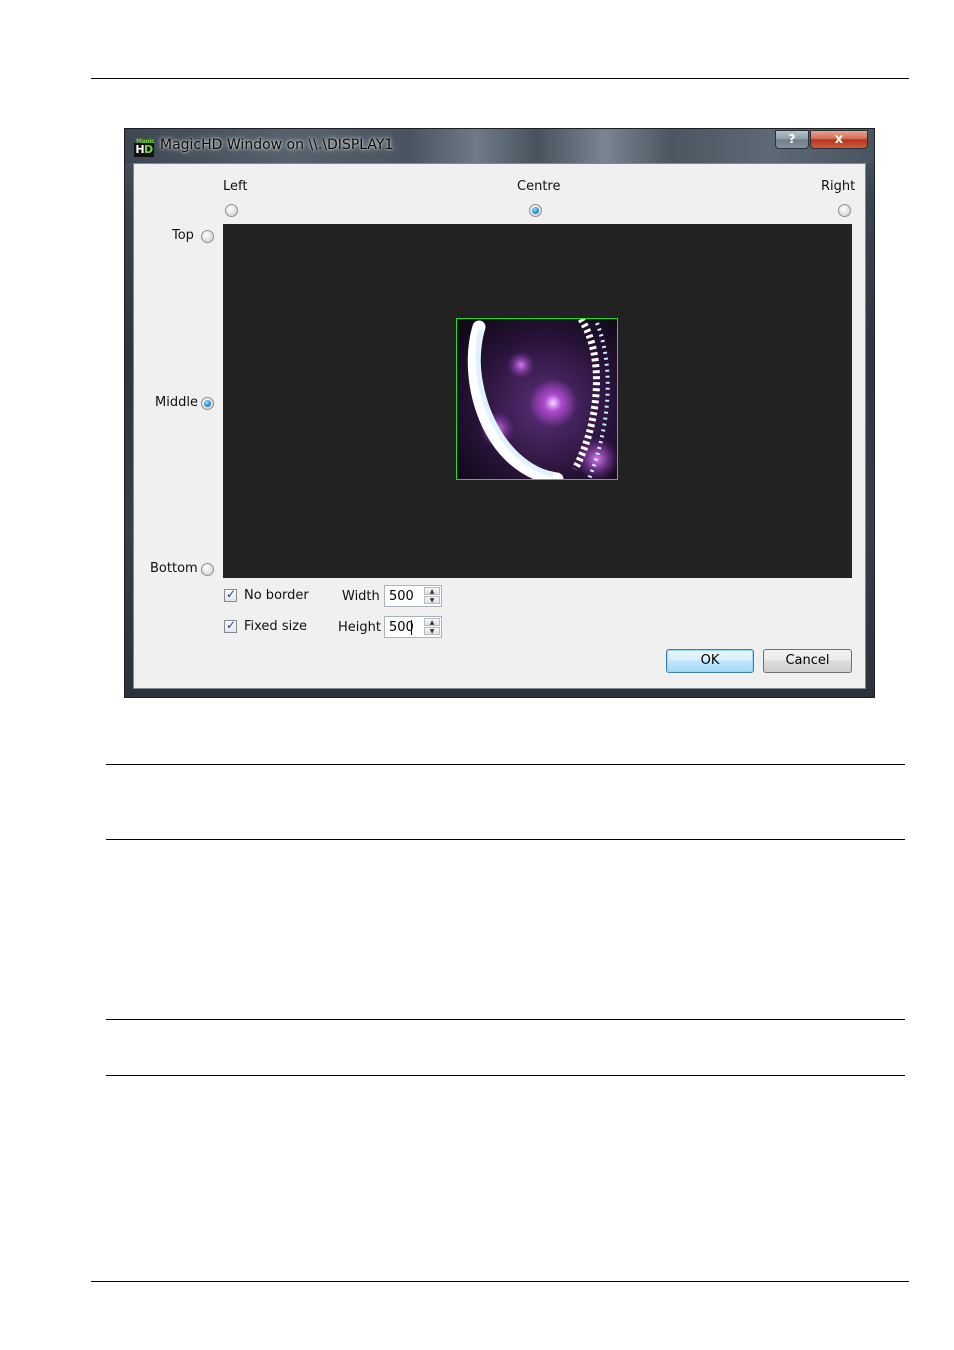  I want to click on app-icon-hd: HD, so click(144, 150).